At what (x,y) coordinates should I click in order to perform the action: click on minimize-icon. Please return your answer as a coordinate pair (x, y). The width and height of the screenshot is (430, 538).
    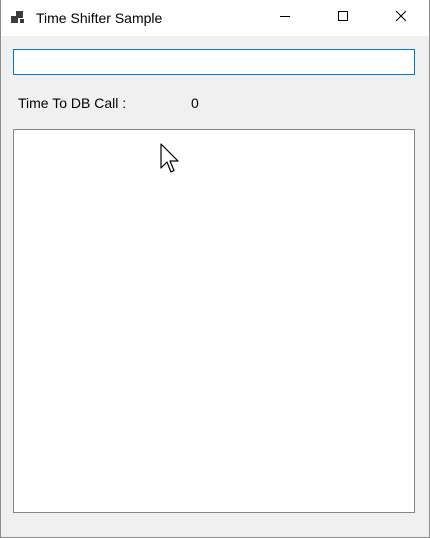
    Looking at the image, I should click on (285, 18).